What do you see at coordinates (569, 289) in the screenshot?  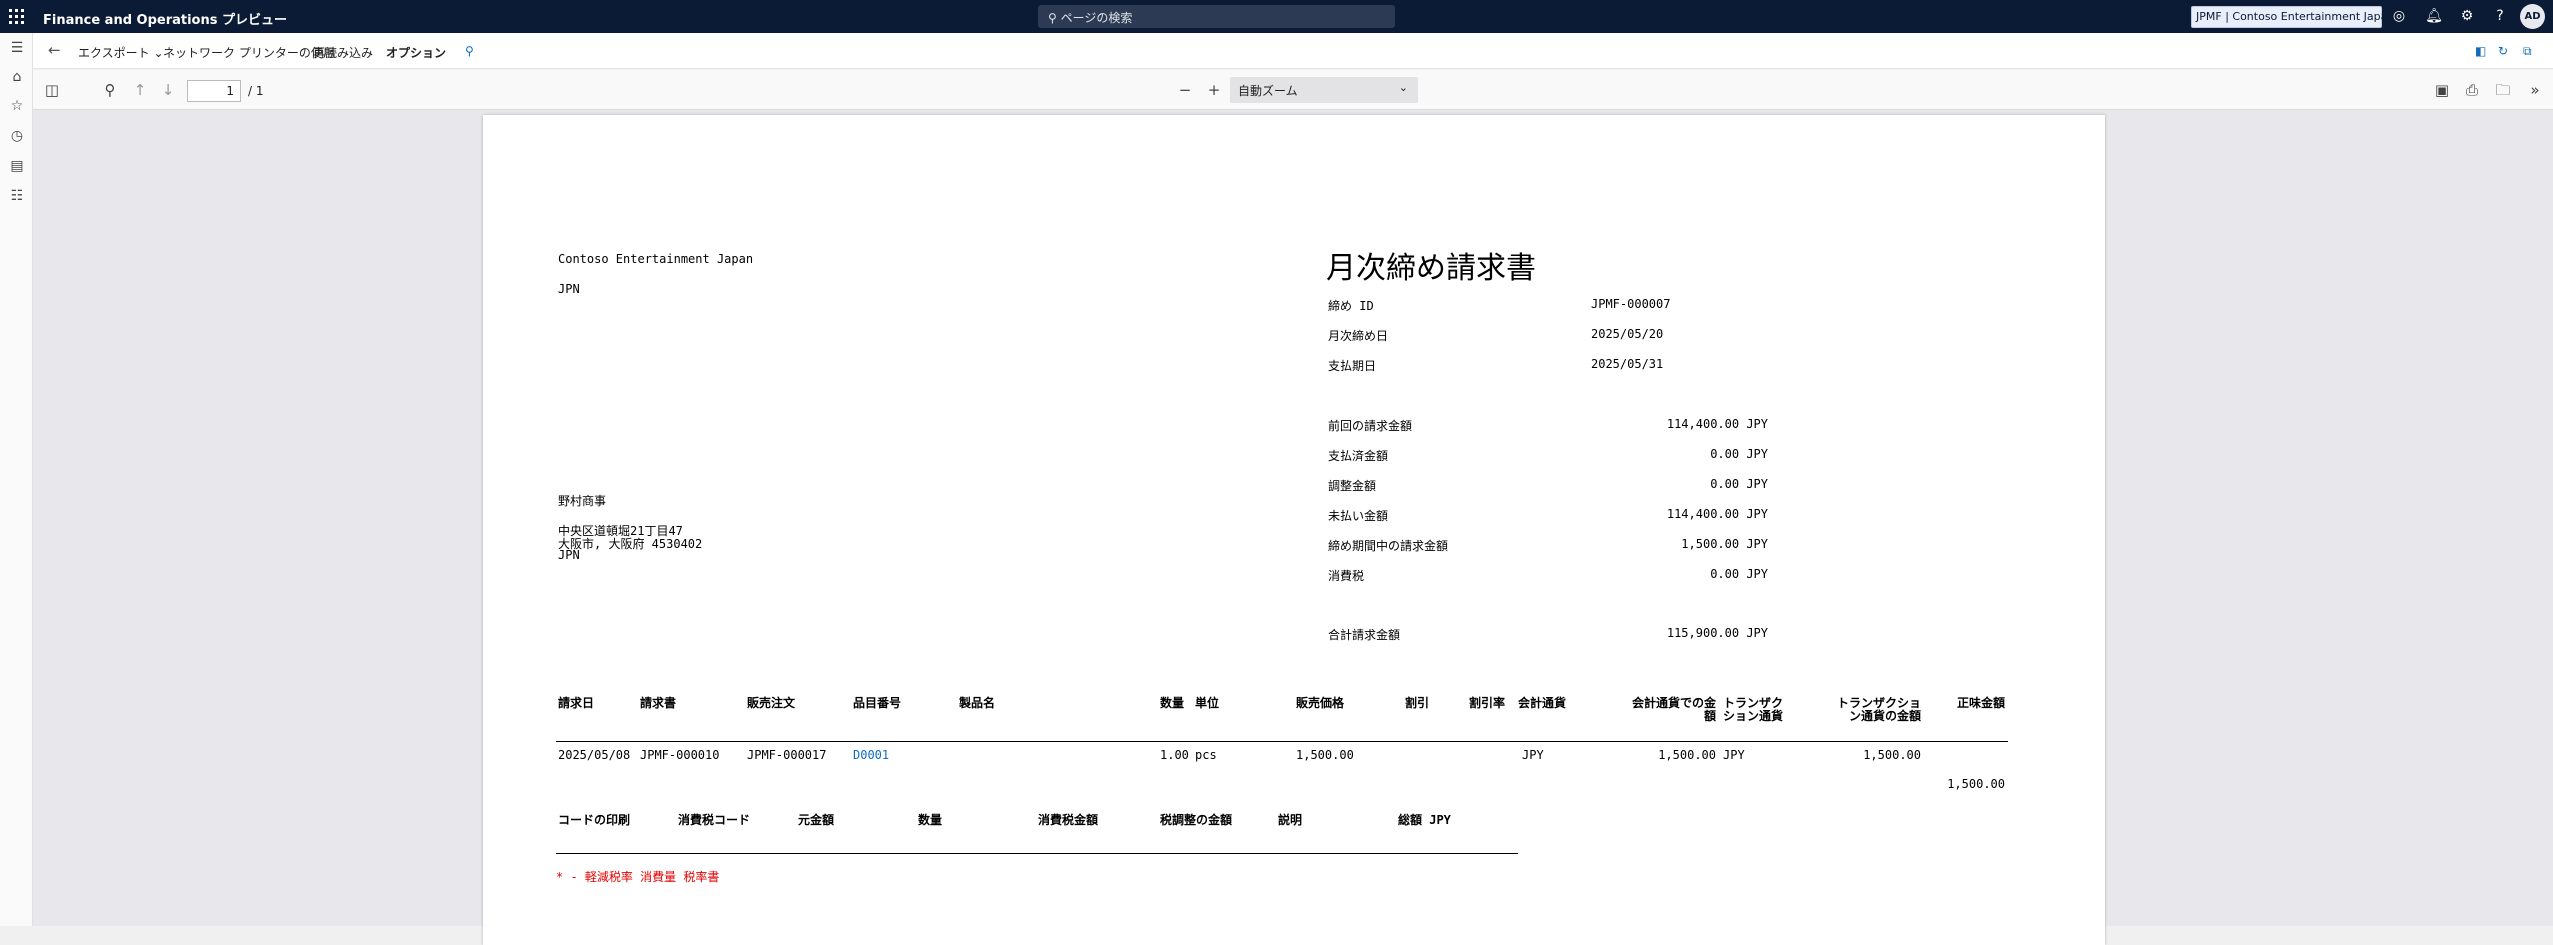 I see `company-country: JPN` at bounding box center [569, 289].